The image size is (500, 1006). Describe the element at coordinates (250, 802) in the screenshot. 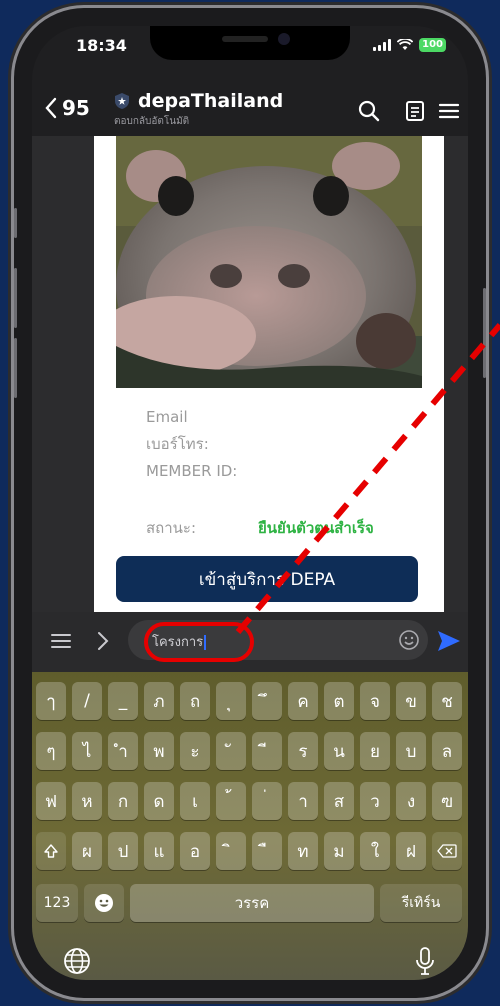

I see `key-row-3: ฟ ห ก ด เ ้ ่ า ส ว ง ฃ` at that location.